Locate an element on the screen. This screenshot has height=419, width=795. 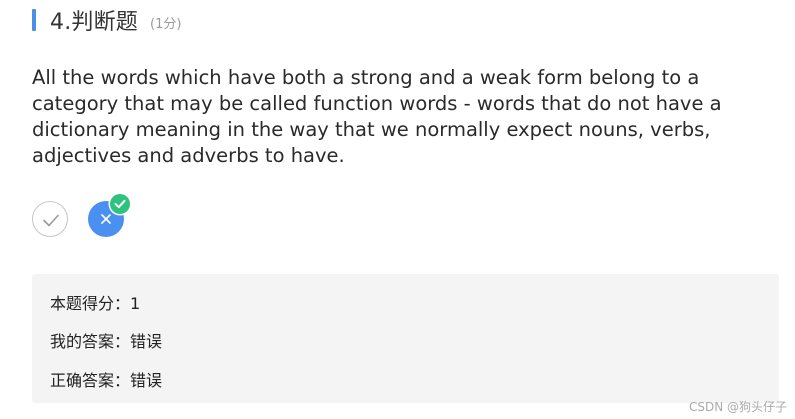
score-line: 本题得分：1 is located at coordinates (95, 303).